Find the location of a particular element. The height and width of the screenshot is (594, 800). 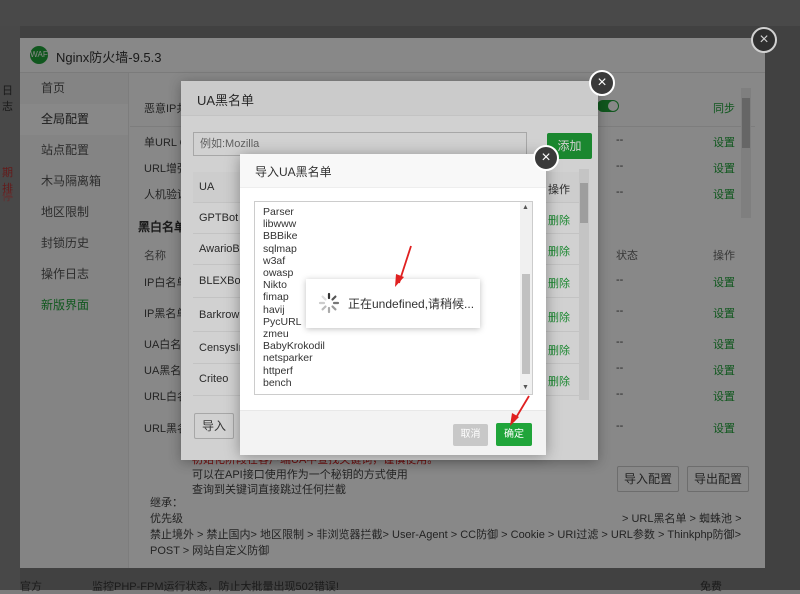

arrow-to-confirm-icon is located at coordinates (520, 410).